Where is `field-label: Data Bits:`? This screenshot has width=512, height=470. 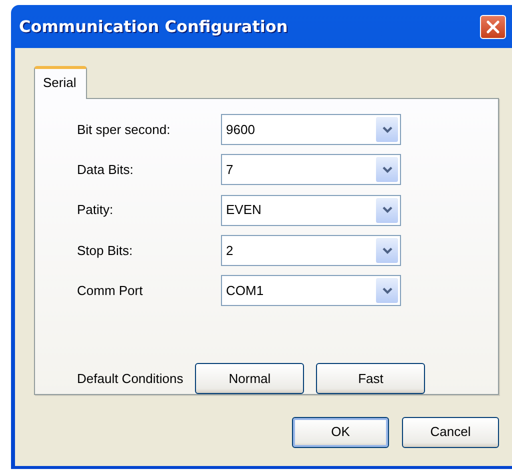 field-label: Data Bits: is located at coordinates (105, 170).